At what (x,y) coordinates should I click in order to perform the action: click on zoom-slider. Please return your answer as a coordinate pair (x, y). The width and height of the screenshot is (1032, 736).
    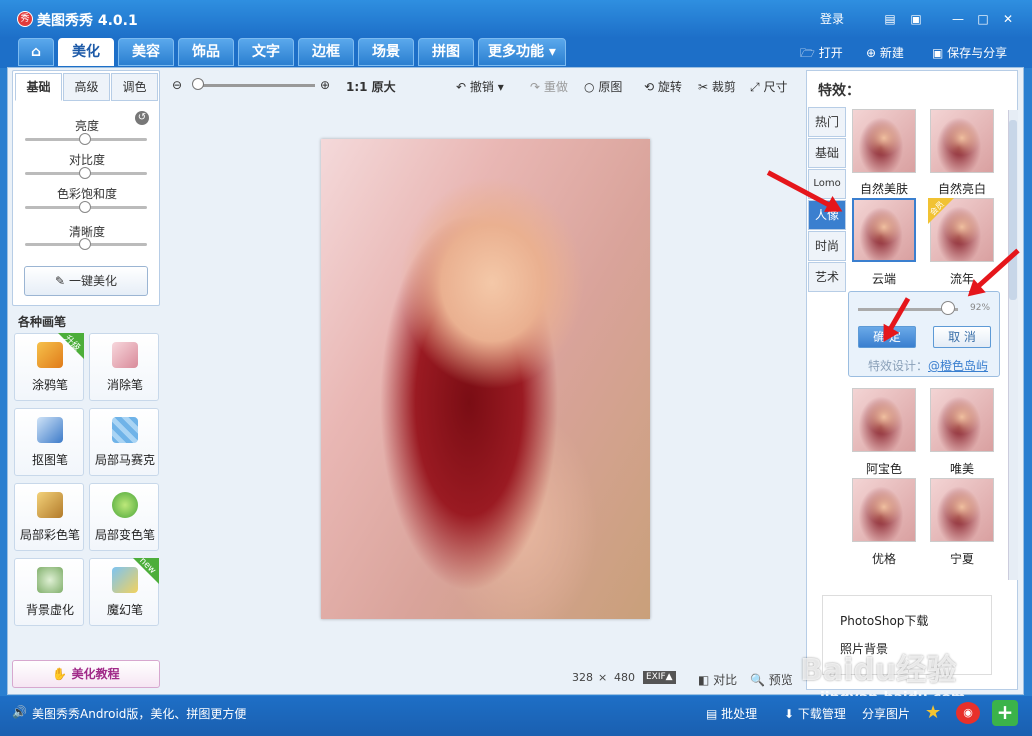
    Looking at the image, I should click on (255, 85).